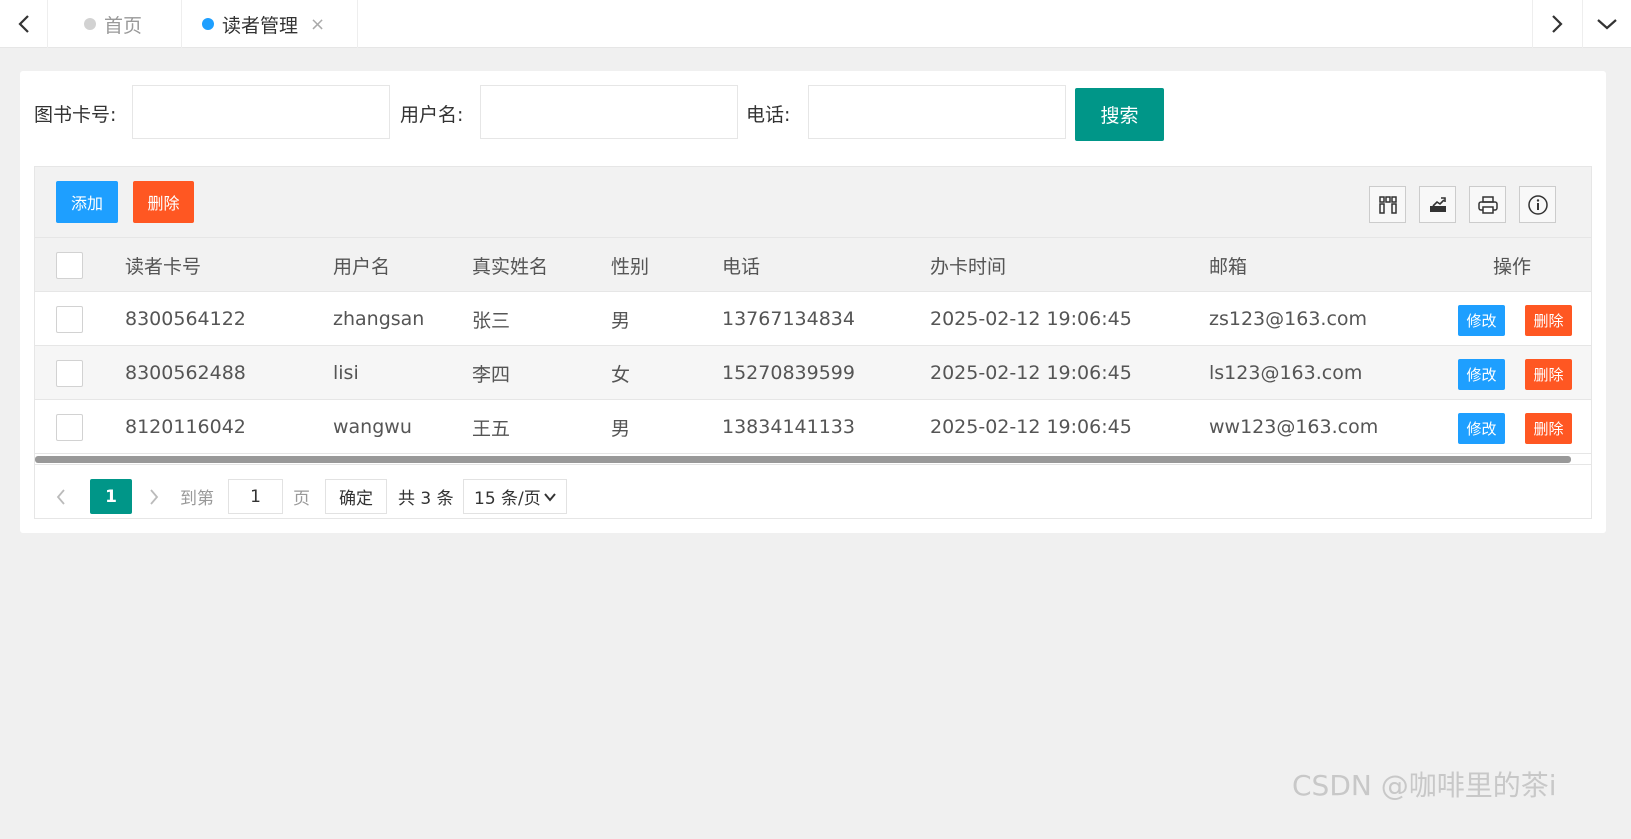 The width and height of the screenshot is (1631, 839). Describe the element at coordinates (255, 496) in the screenshot. I see `goto-page-input` at that location.